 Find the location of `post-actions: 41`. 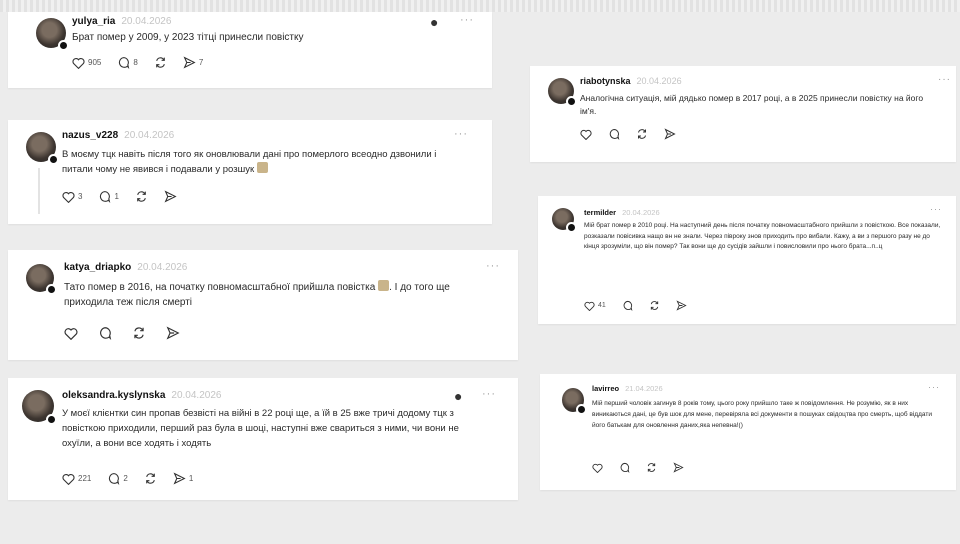

post-actions: 41 is located at coordinates (643, 305).